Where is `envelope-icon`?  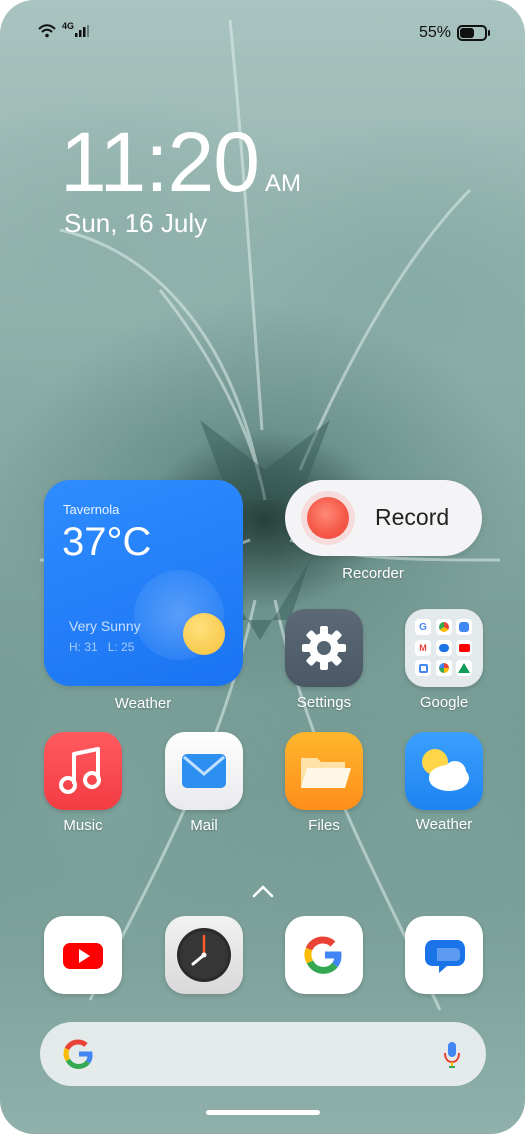
envelope-icon is located at coordinates (204, 771).